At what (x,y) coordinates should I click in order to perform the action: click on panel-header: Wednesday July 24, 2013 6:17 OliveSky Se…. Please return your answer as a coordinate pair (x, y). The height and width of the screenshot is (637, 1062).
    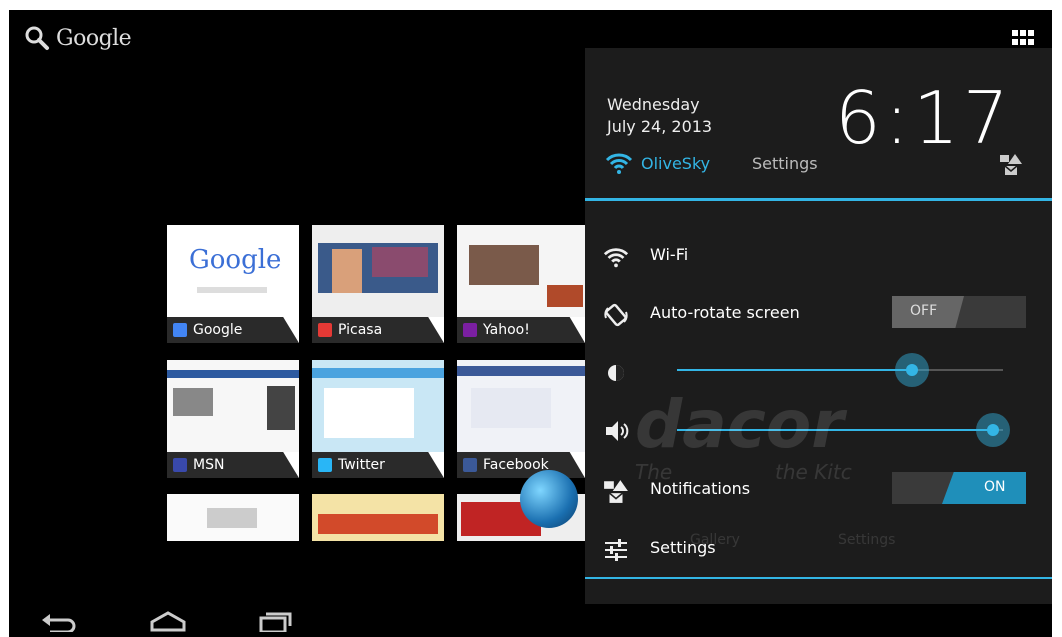
    Looking at the image, I should click on (818, 124).